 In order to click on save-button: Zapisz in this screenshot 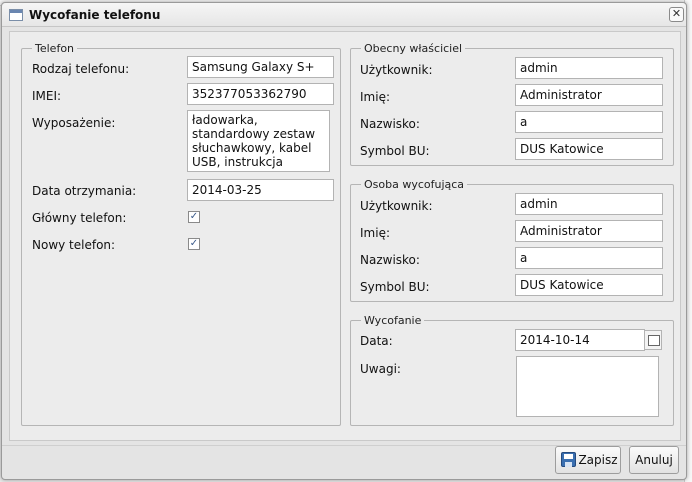, I will do `click(588, 460)`.